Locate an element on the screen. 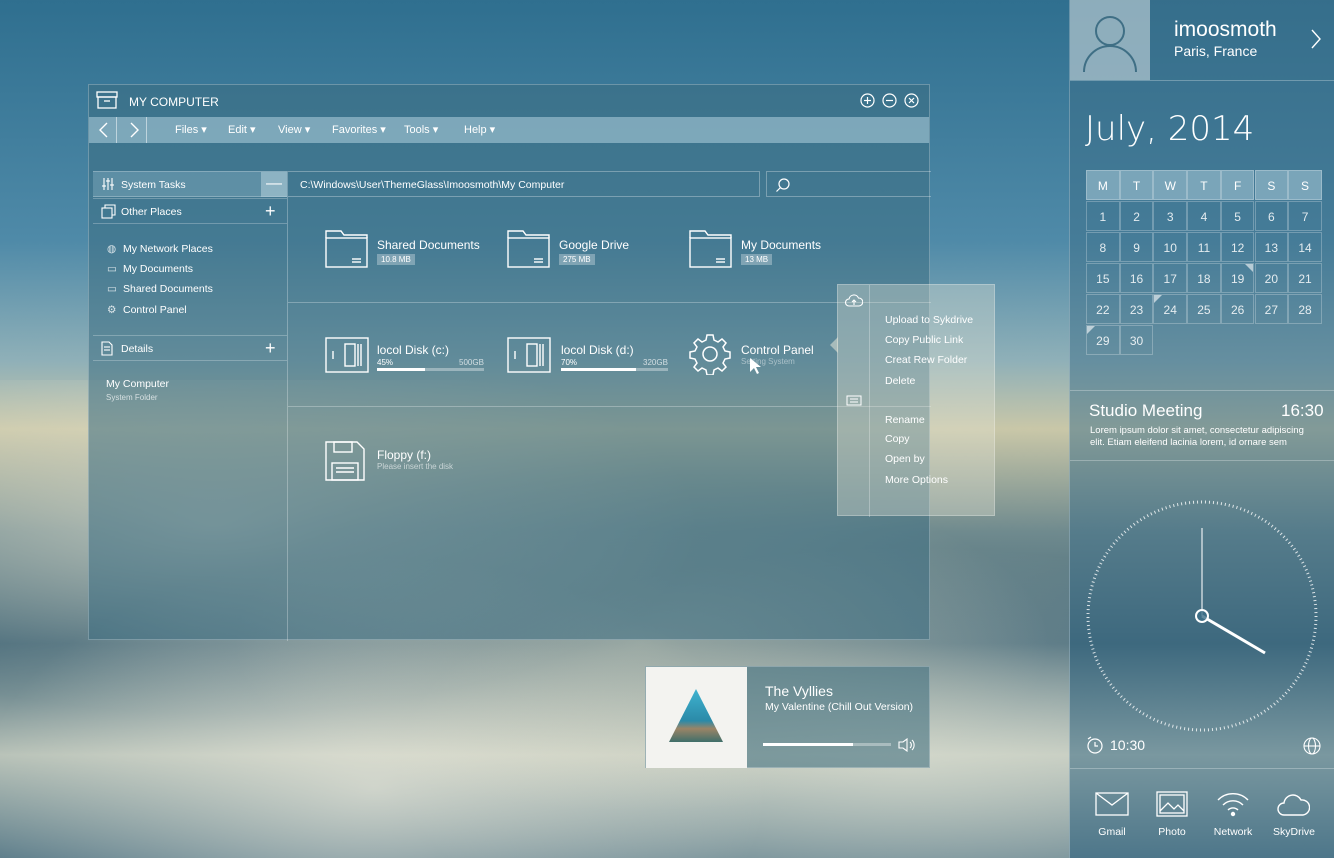 Image resolution: width=1334 pixels, height=858 pixels. menu-item-copy-link: Copy Public Link is located at coordinates (924, 340).